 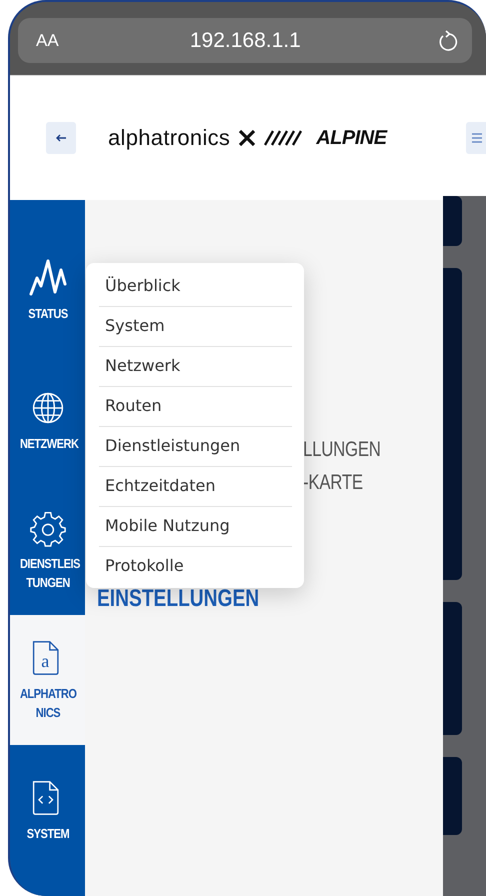 I want to click on url-text: 192.168.1.1, so click(x=245, y=40).